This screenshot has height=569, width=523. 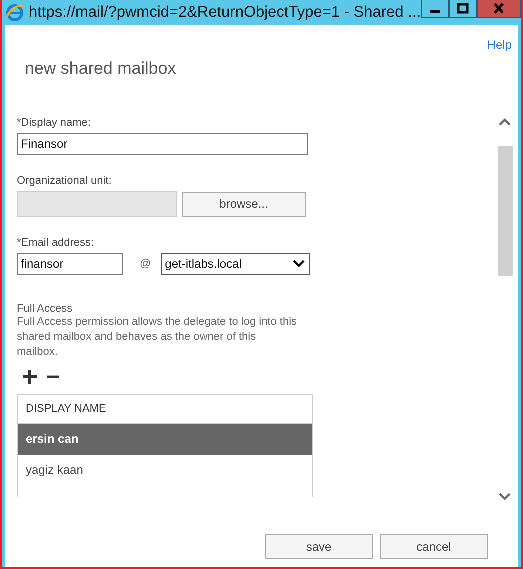 What do you see at coordinates (505, 211) in the screenshot?
I see `scroll-thumb` at bounding box center [505, 211].